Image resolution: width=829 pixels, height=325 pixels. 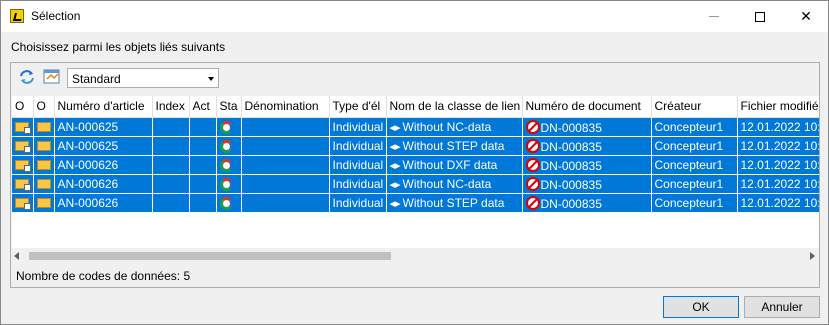 I want to click on refresh-arrows-icon, so click(x=27, y=77).